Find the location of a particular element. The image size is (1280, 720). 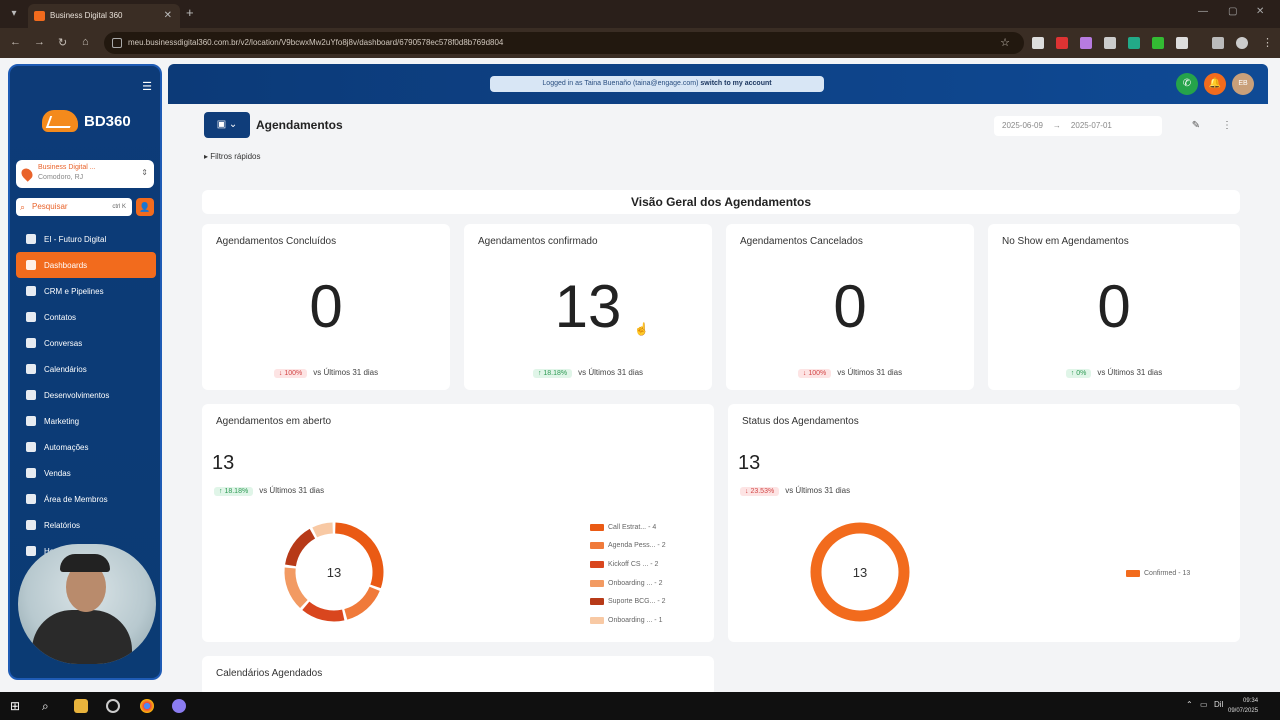

sidebar-item-conversas: Conversas is located at coordinates (86, 343).